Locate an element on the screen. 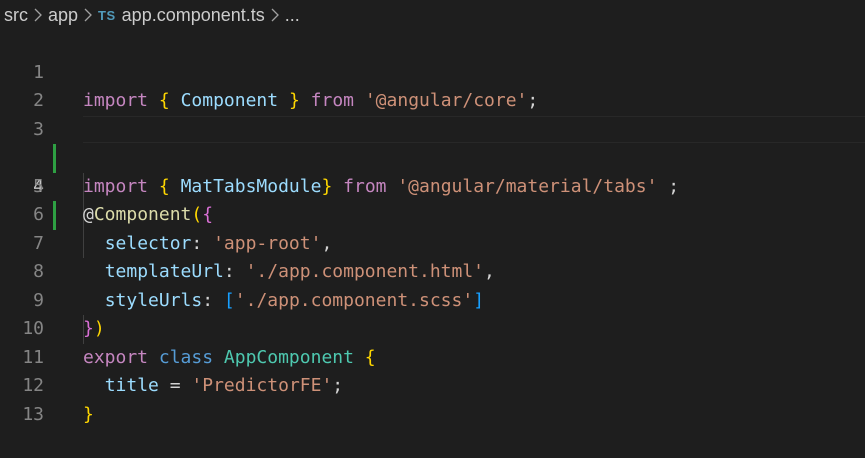 This screenshot has width=865, height=458. code-line: 13 is located at coordinates (432, 398).